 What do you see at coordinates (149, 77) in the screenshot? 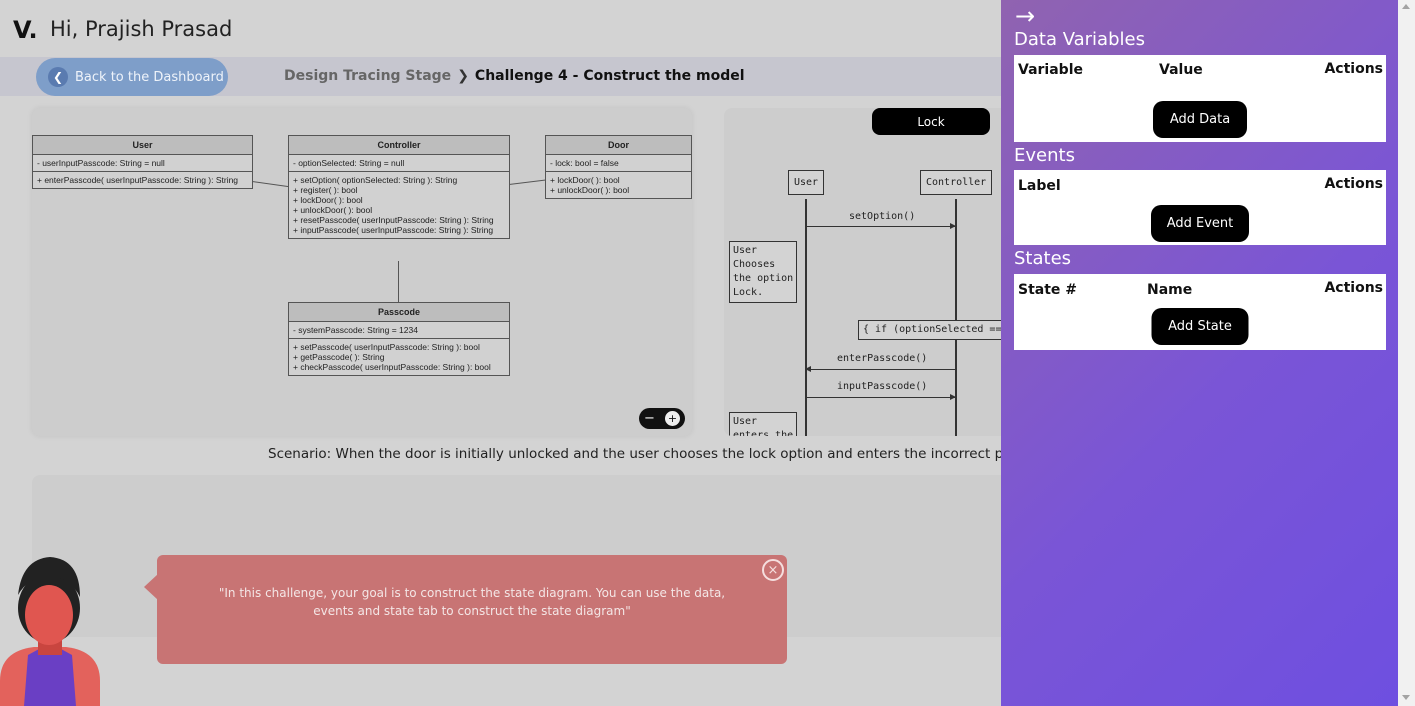
I see `back-button-label: Back to the Dashboard` at bounding box center [149, 77].